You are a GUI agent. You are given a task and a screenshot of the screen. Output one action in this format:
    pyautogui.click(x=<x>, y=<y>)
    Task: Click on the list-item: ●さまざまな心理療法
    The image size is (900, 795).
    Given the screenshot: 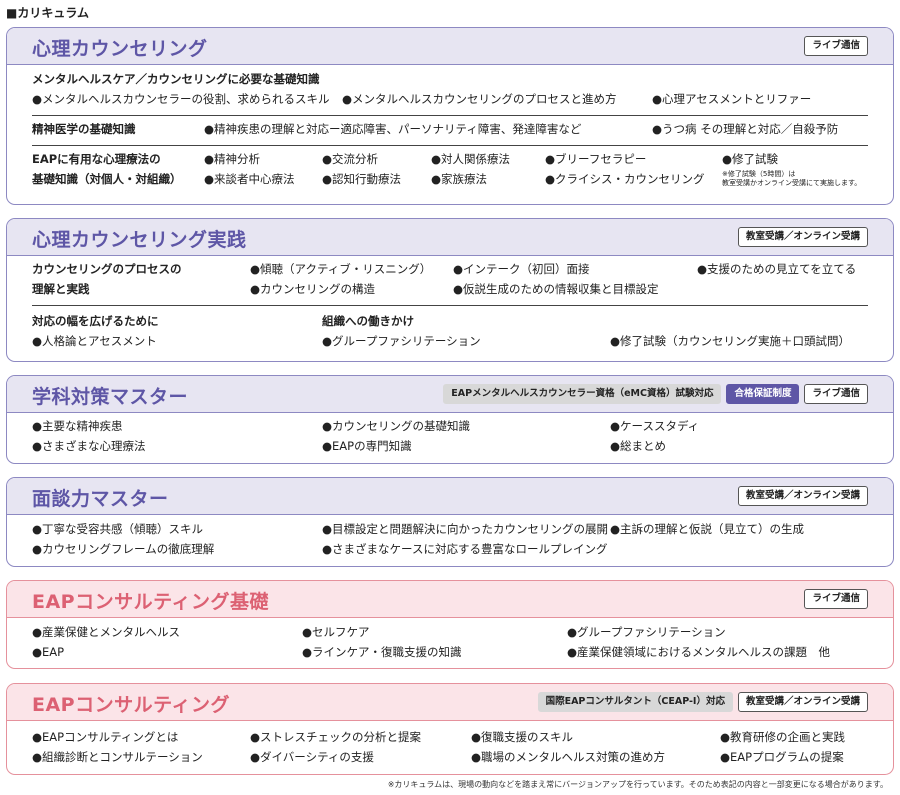 What is the action you would take?
    pyautogui.click(x=89, y=446)
    